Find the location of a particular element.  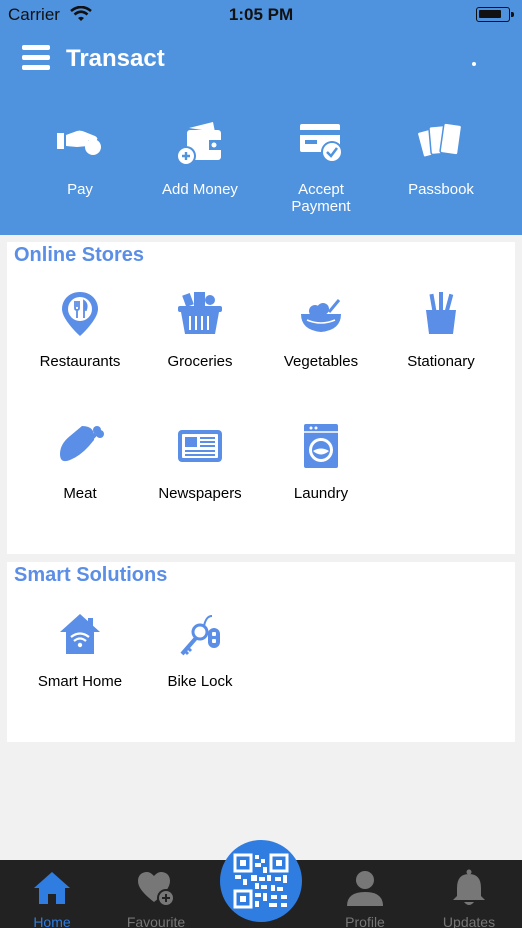

nav-favourite-label: Favourite is located at coordinates (156, 921).